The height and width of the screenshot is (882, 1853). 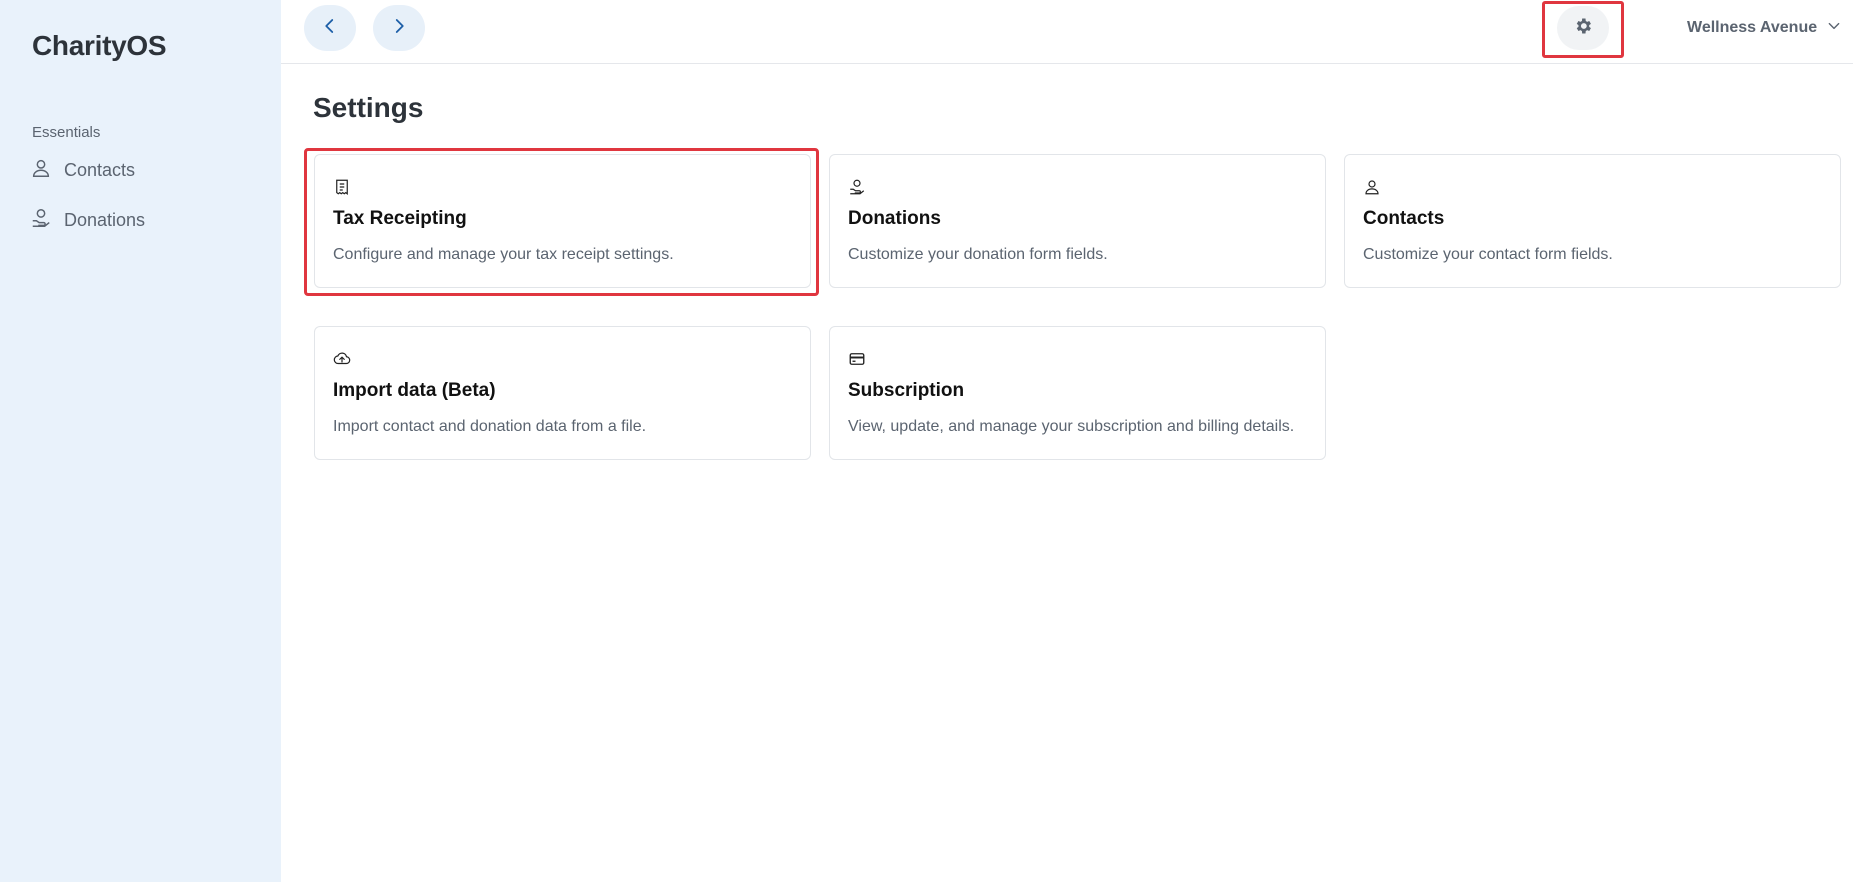 I want to click on forward-button, so click(x=399, y=28).